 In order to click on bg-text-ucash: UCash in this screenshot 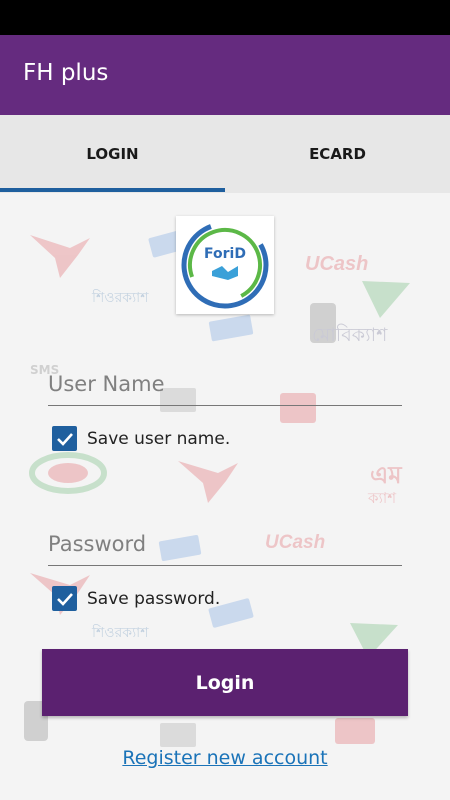, I will do `click(336, 264)`.